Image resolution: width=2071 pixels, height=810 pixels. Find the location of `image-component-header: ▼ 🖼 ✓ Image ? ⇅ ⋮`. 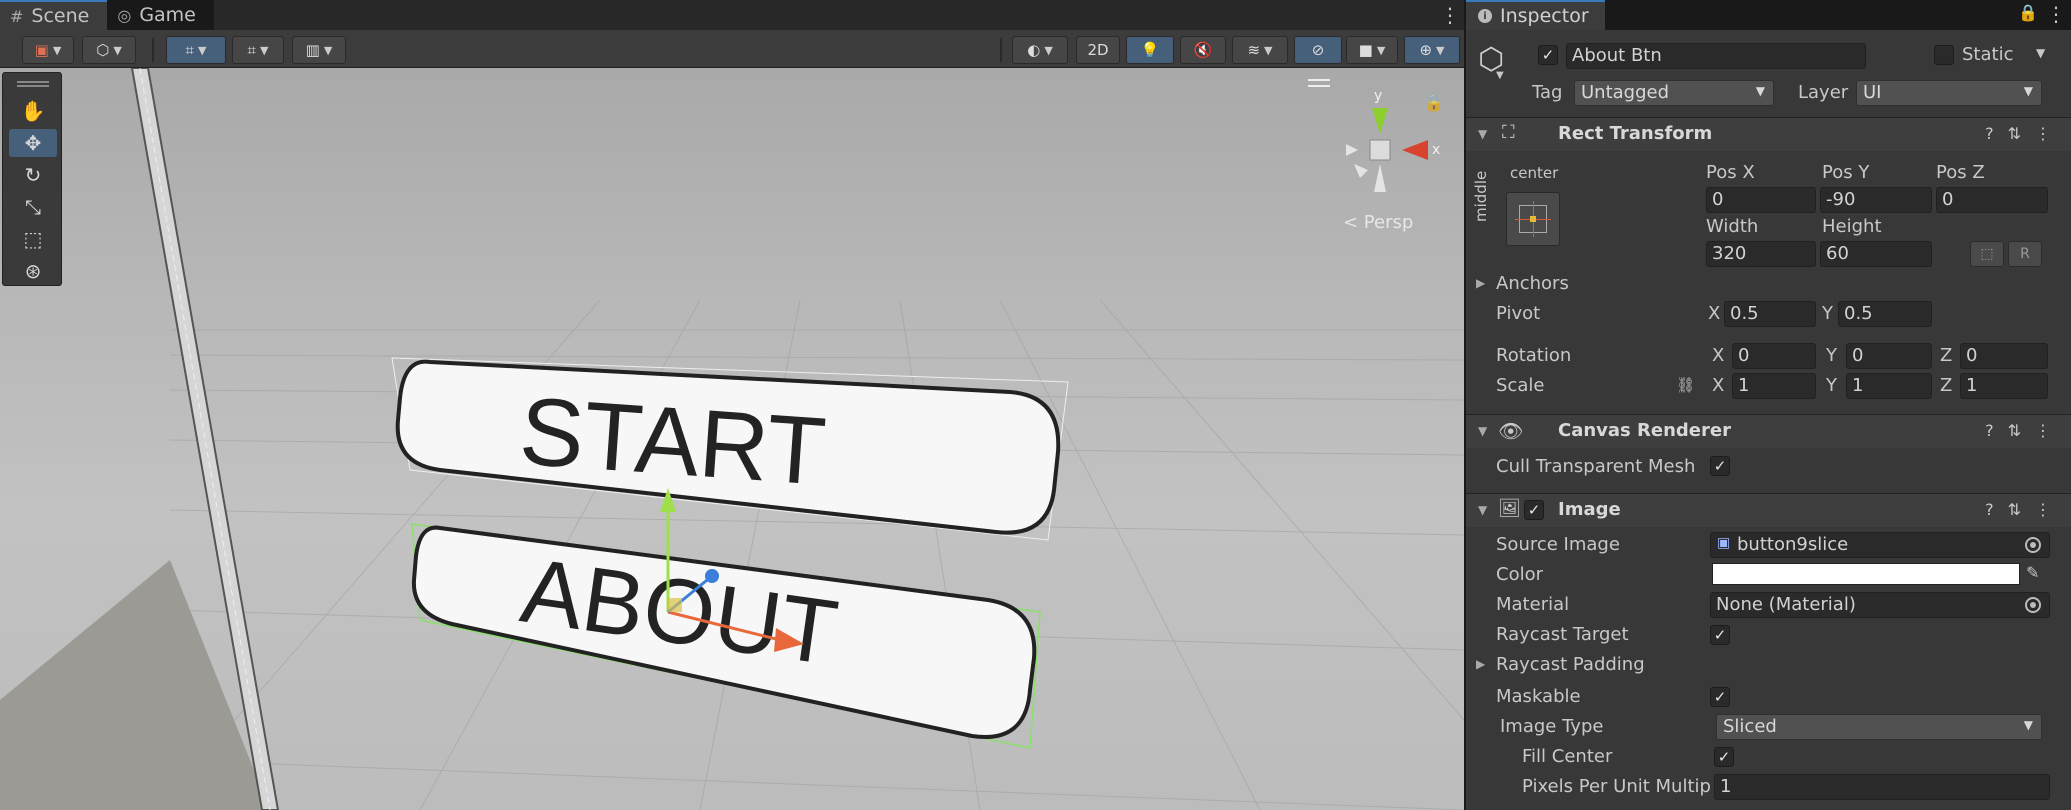

image-component-header: ▼ 🖼 ✓ Image ? ⇅ ⋮ is located at coordinates (1768, 510).